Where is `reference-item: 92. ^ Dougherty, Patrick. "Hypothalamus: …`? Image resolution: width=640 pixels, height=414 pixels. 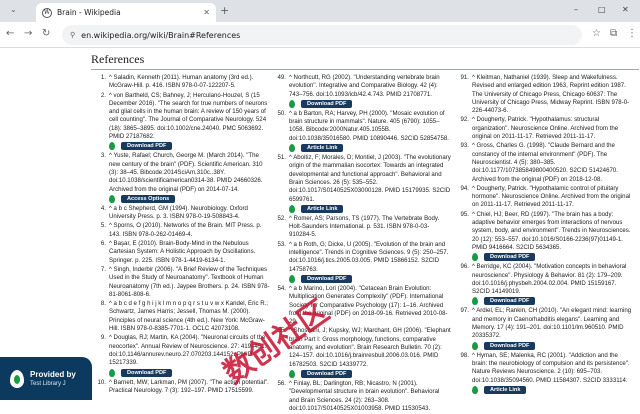 reference-item: 92. ^ Dougherty, Patrick. "Hypothalamus: … is located at coordinates (547, 128).